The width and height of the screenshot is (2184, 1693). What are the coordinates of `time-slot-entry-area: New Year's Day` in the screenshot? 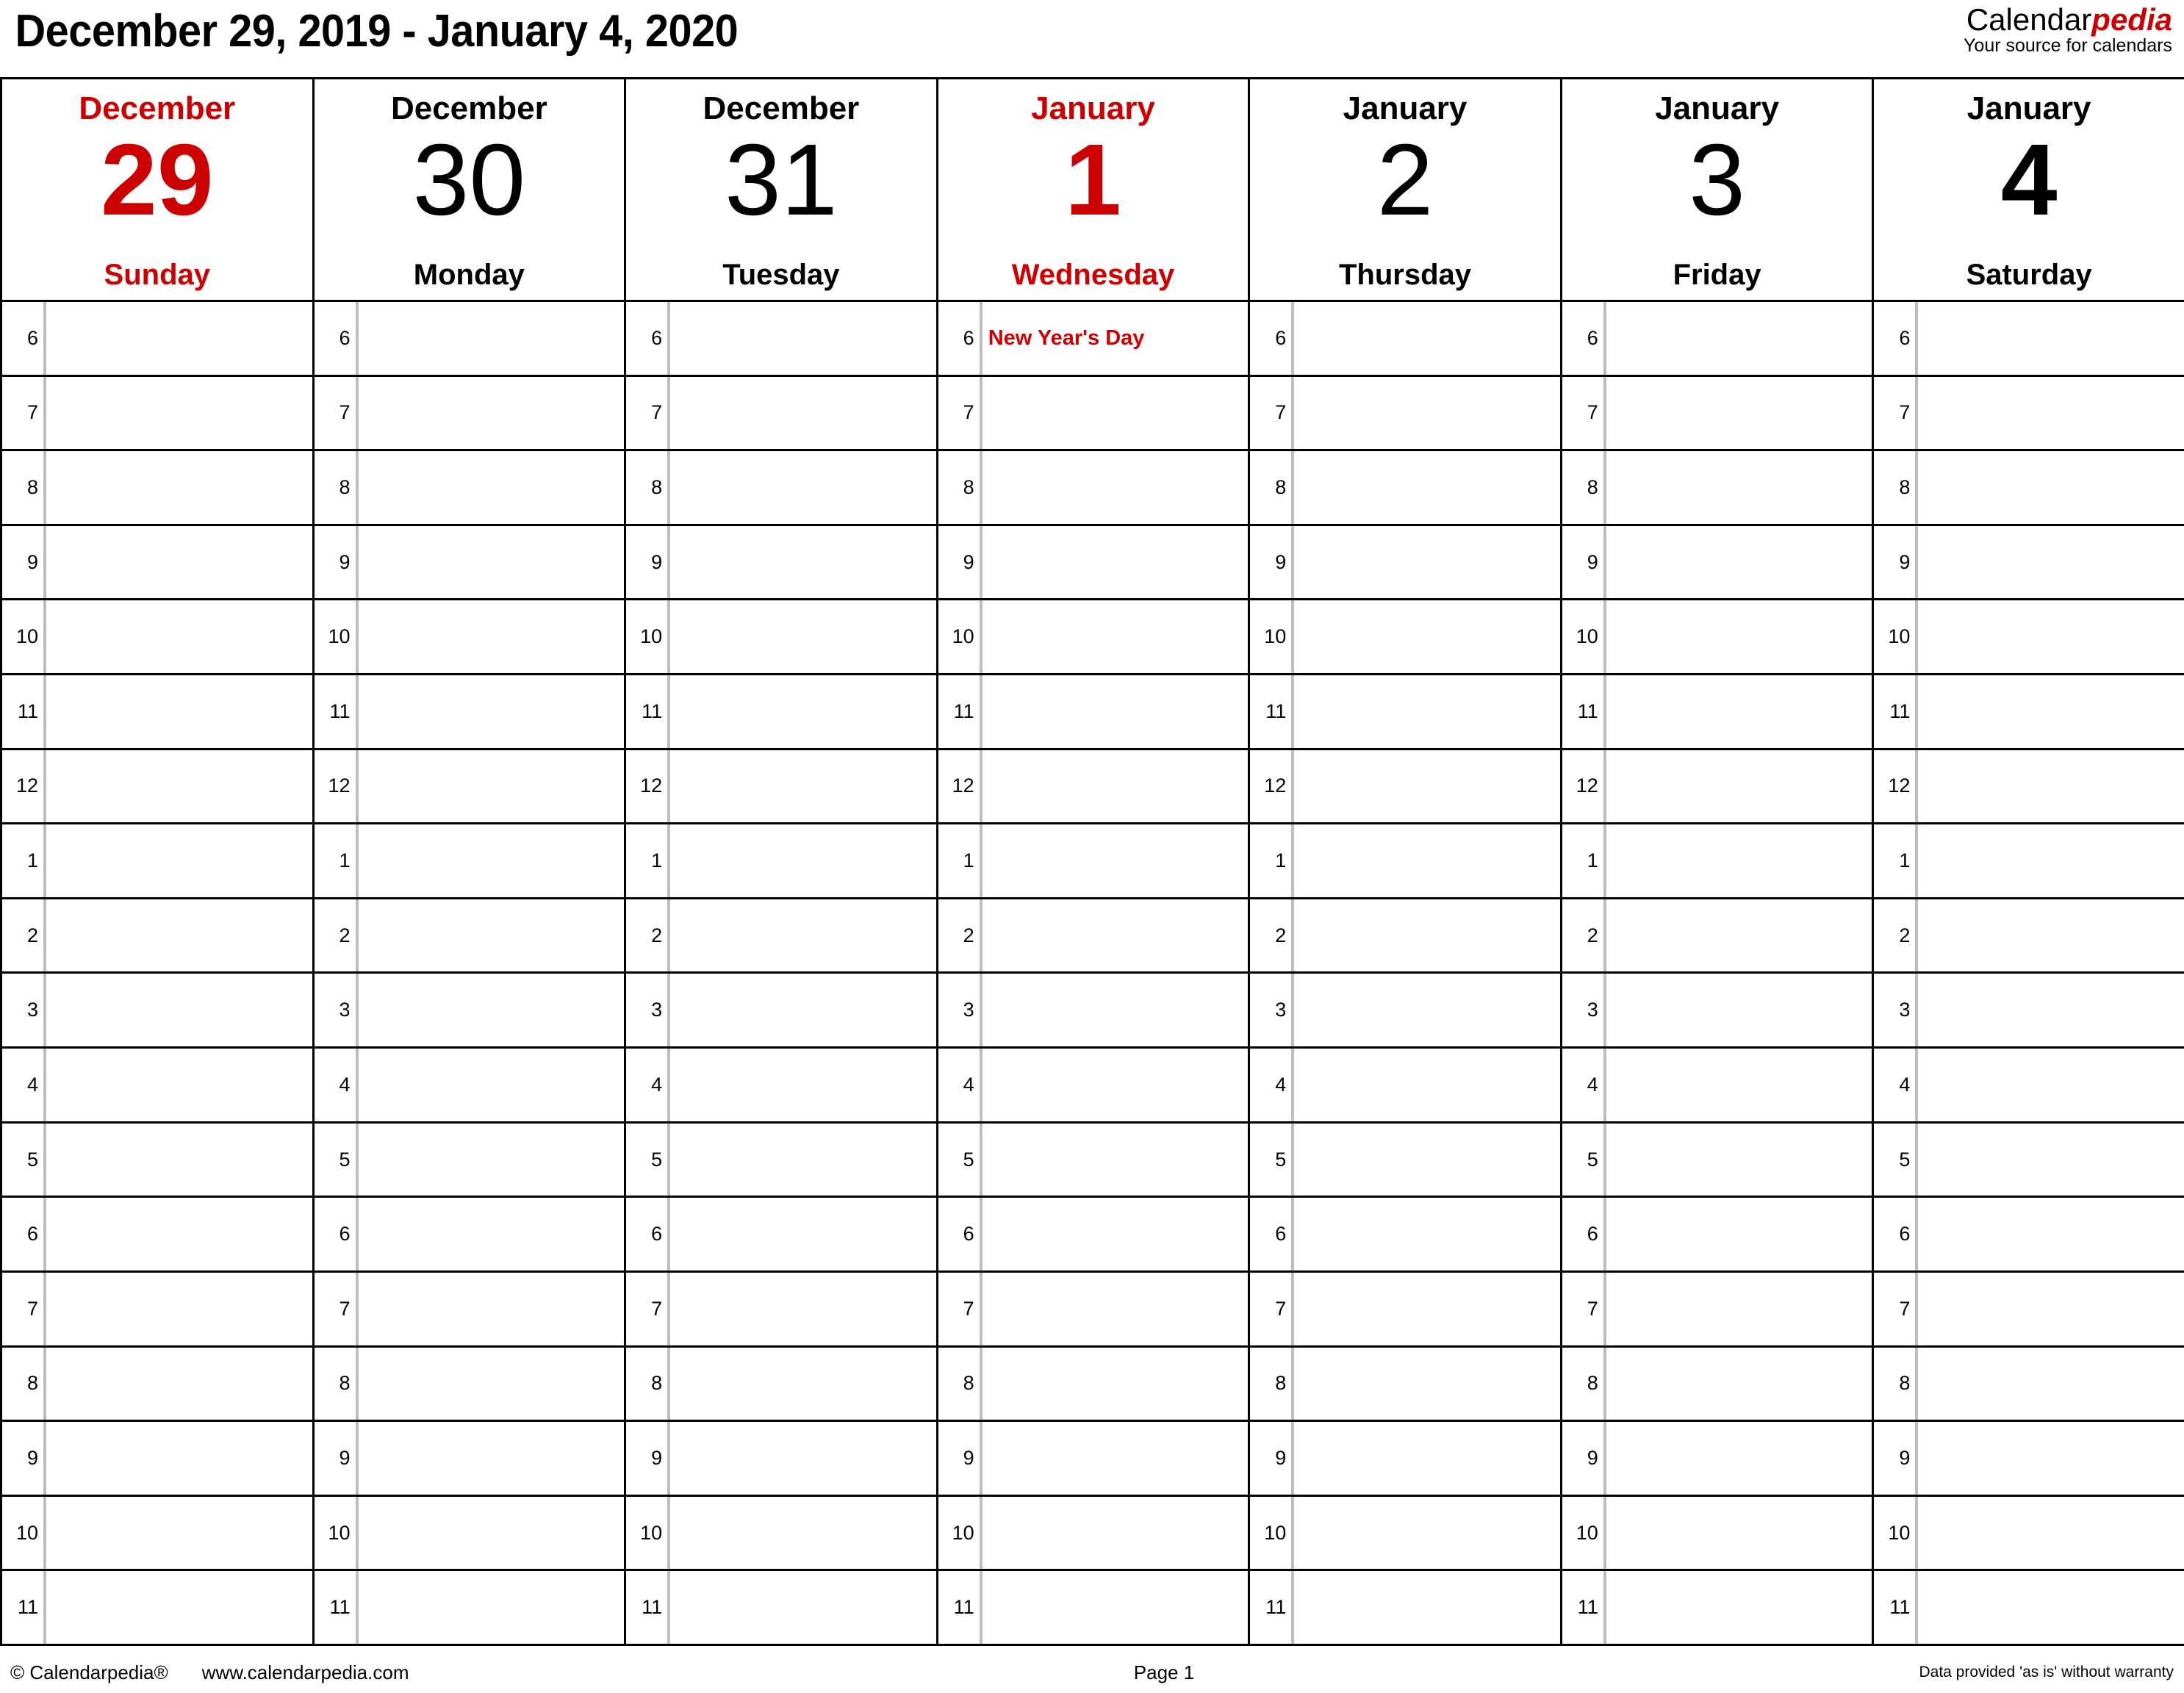 It's located at (1114, 338).